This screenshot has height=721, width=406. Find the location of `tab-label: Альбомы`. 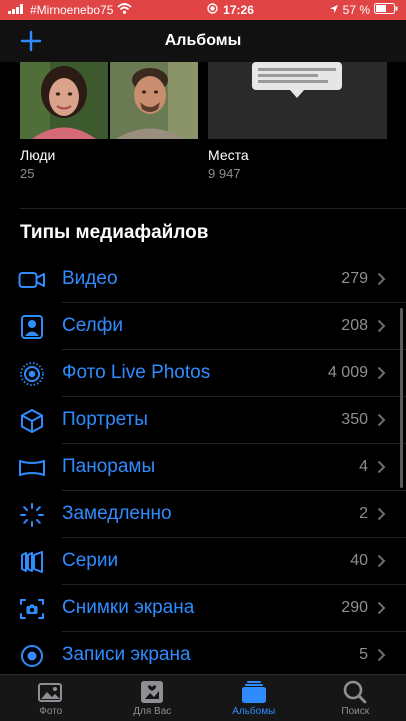

tab-label: Альбомы is located at coordinates (253, 711).